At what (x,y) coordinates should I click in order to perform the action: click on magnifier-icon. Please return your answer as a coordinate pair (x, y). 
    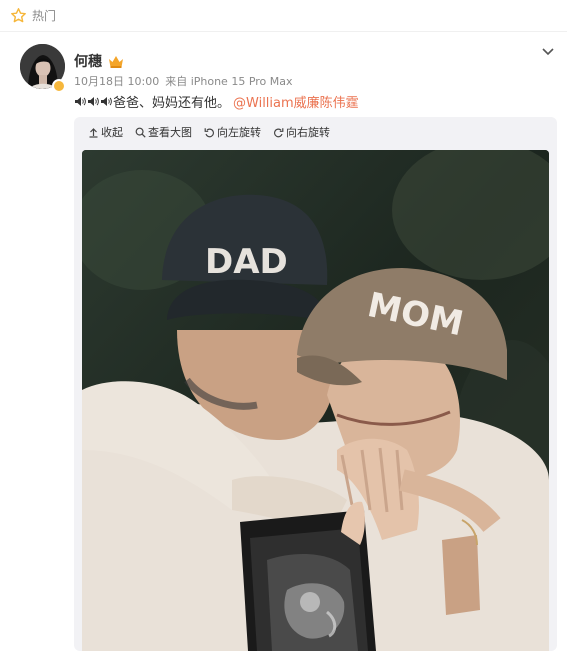
    Looking at the image, I should click on (140, 132).